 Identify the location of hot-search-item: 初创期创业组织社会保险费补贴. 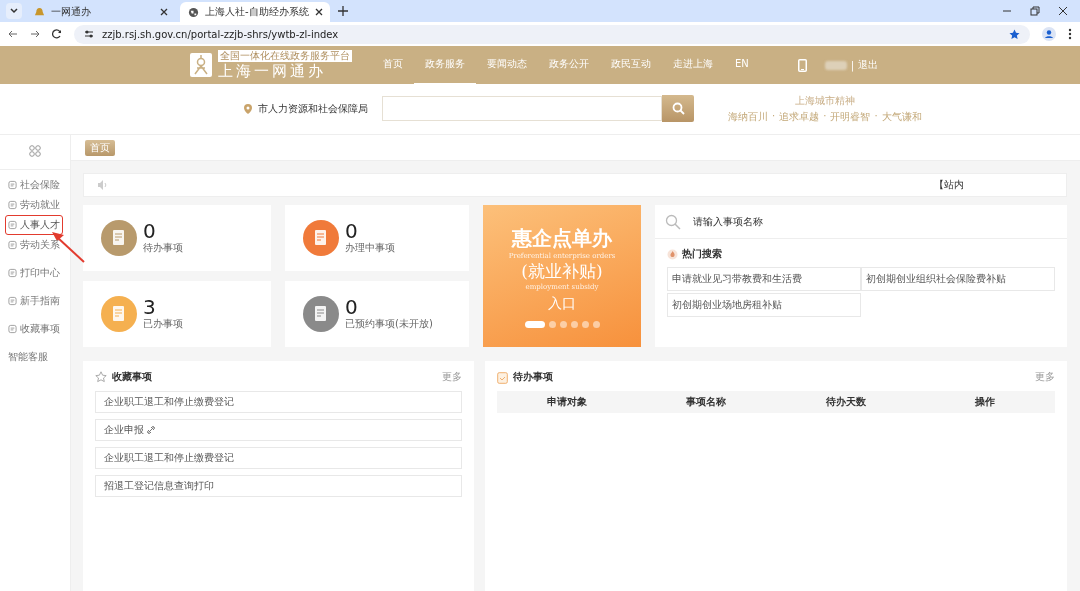
(958, 279).